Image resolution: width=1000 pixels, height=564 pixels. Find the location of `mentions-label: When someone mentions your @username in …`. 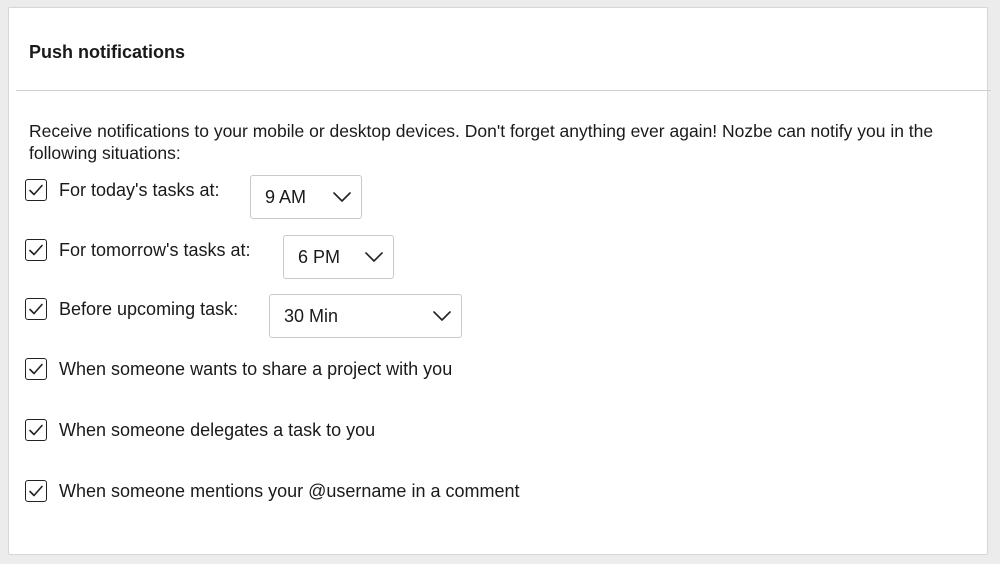

mentions-label: When someone mentions your @username in … is located at coordinates (289, 491).